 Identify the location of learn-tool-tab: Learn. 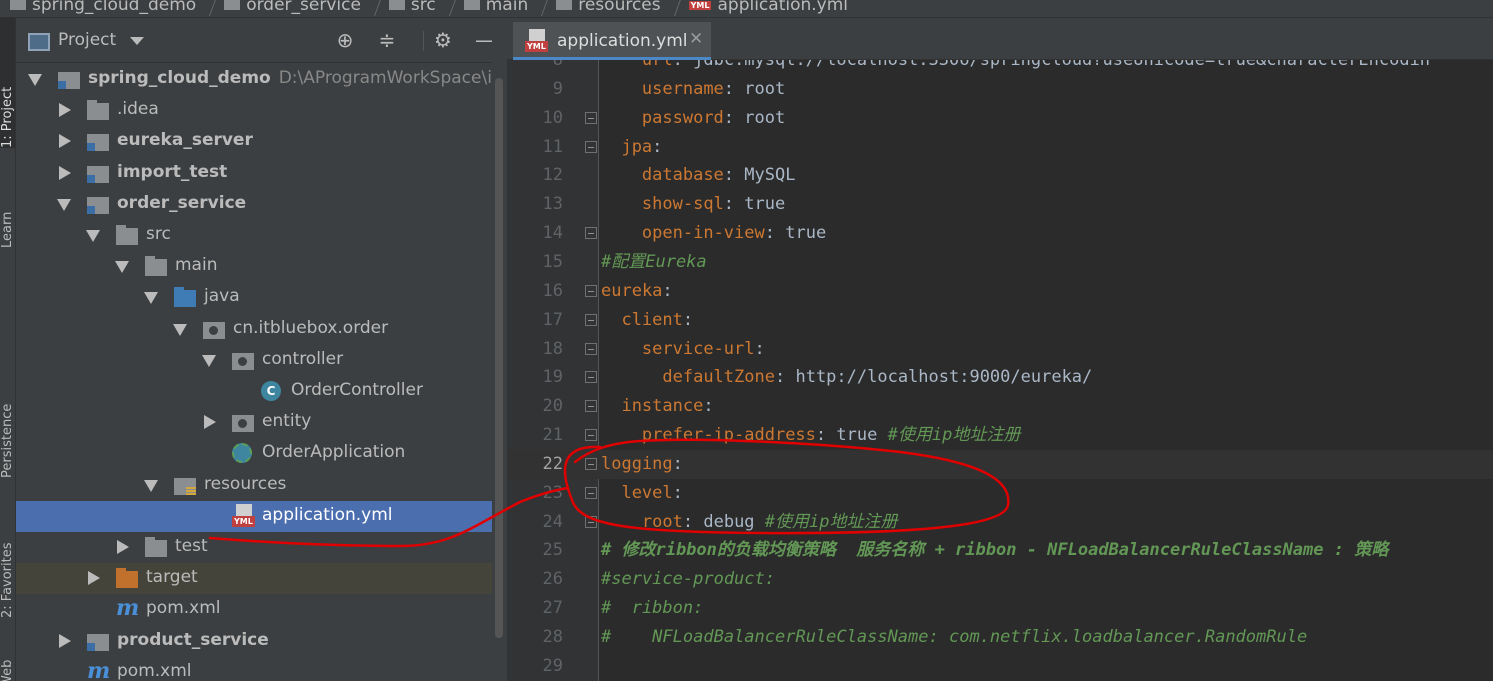
(7, 208).